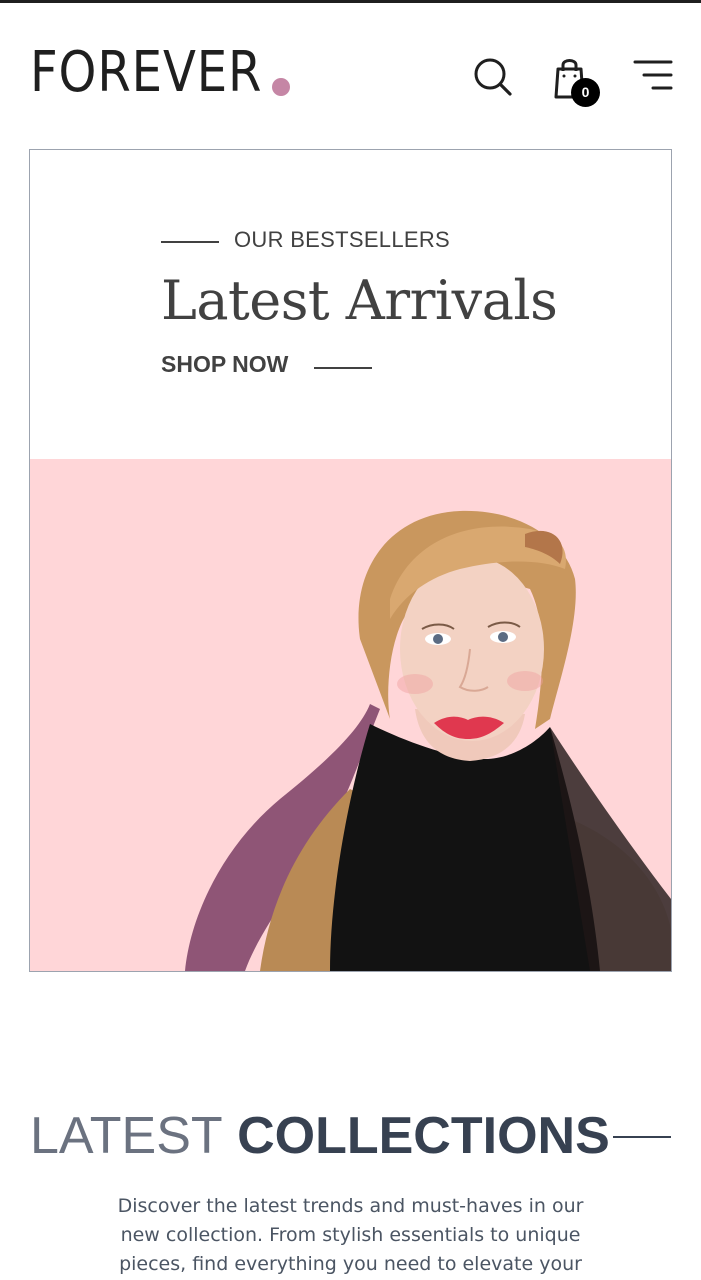 The width and height of the screenshot is (701, 1280). Describe the element at coordinates (642, 1137) in the screenshot. I see `collections-divider` at that location.